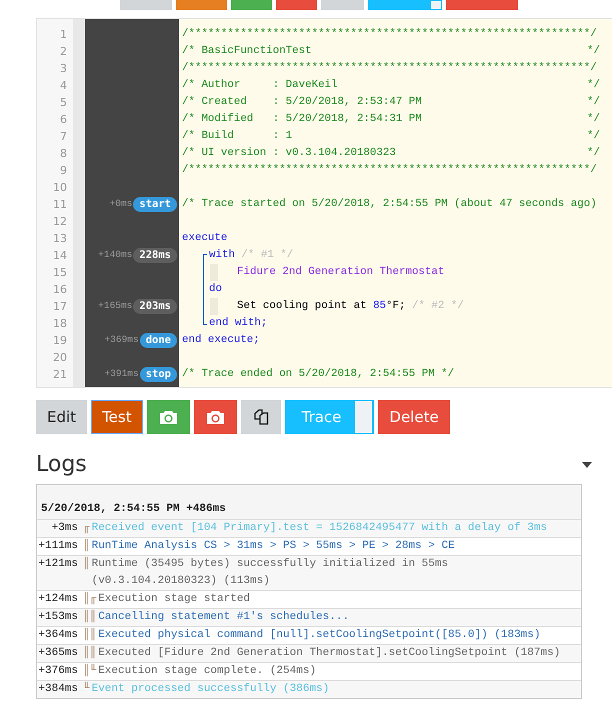 The width and height of the screenshot is (612, 710). I want to click on line-number: 12, so click(60, 222).